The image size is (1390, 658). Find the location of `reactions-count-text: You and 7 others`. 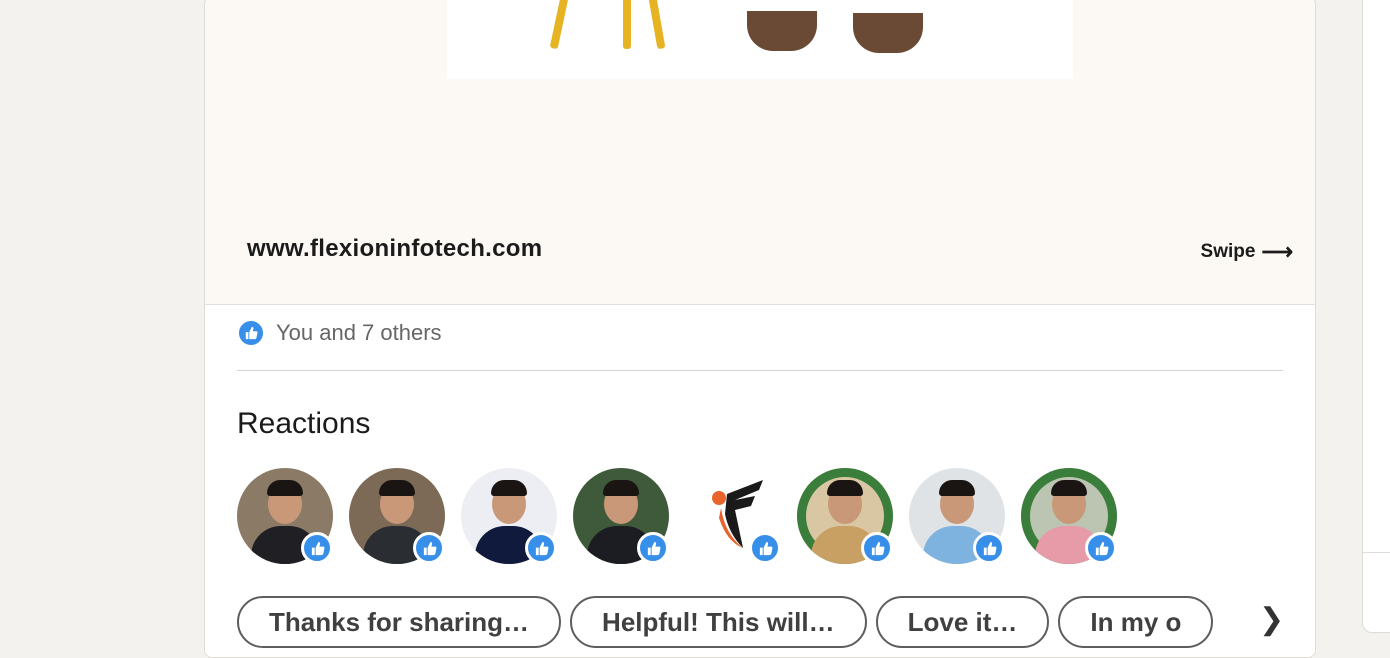

reactions-count-text: You and 7 others is located at coordinates (359, 332).